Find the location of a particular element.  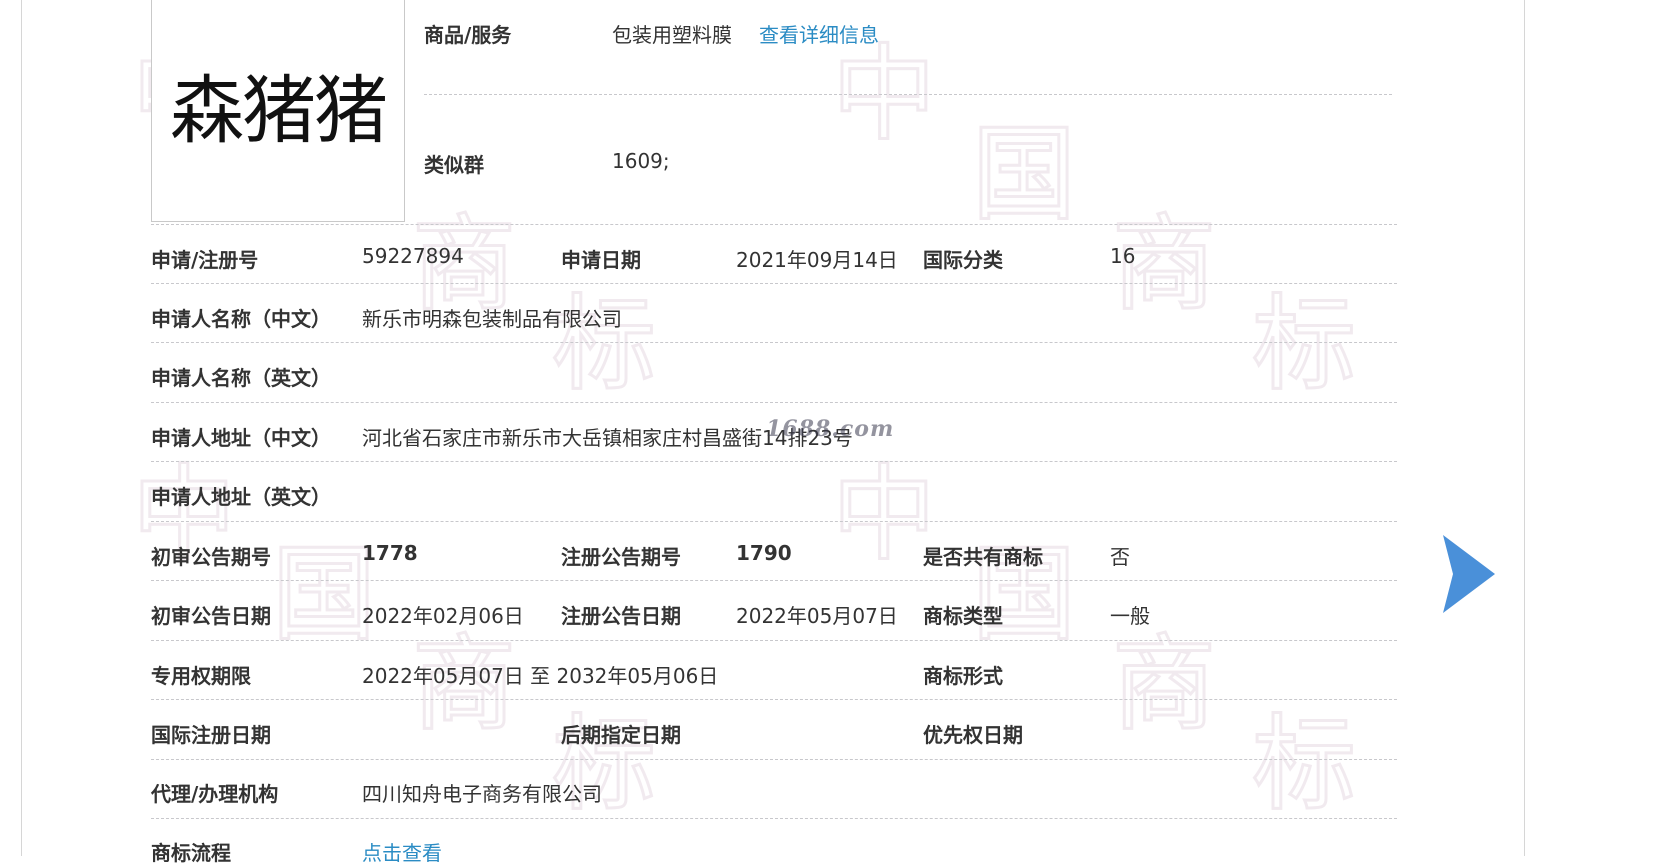

prelim-date-label: 初审公告日期 is located at coordinates (211, 616).